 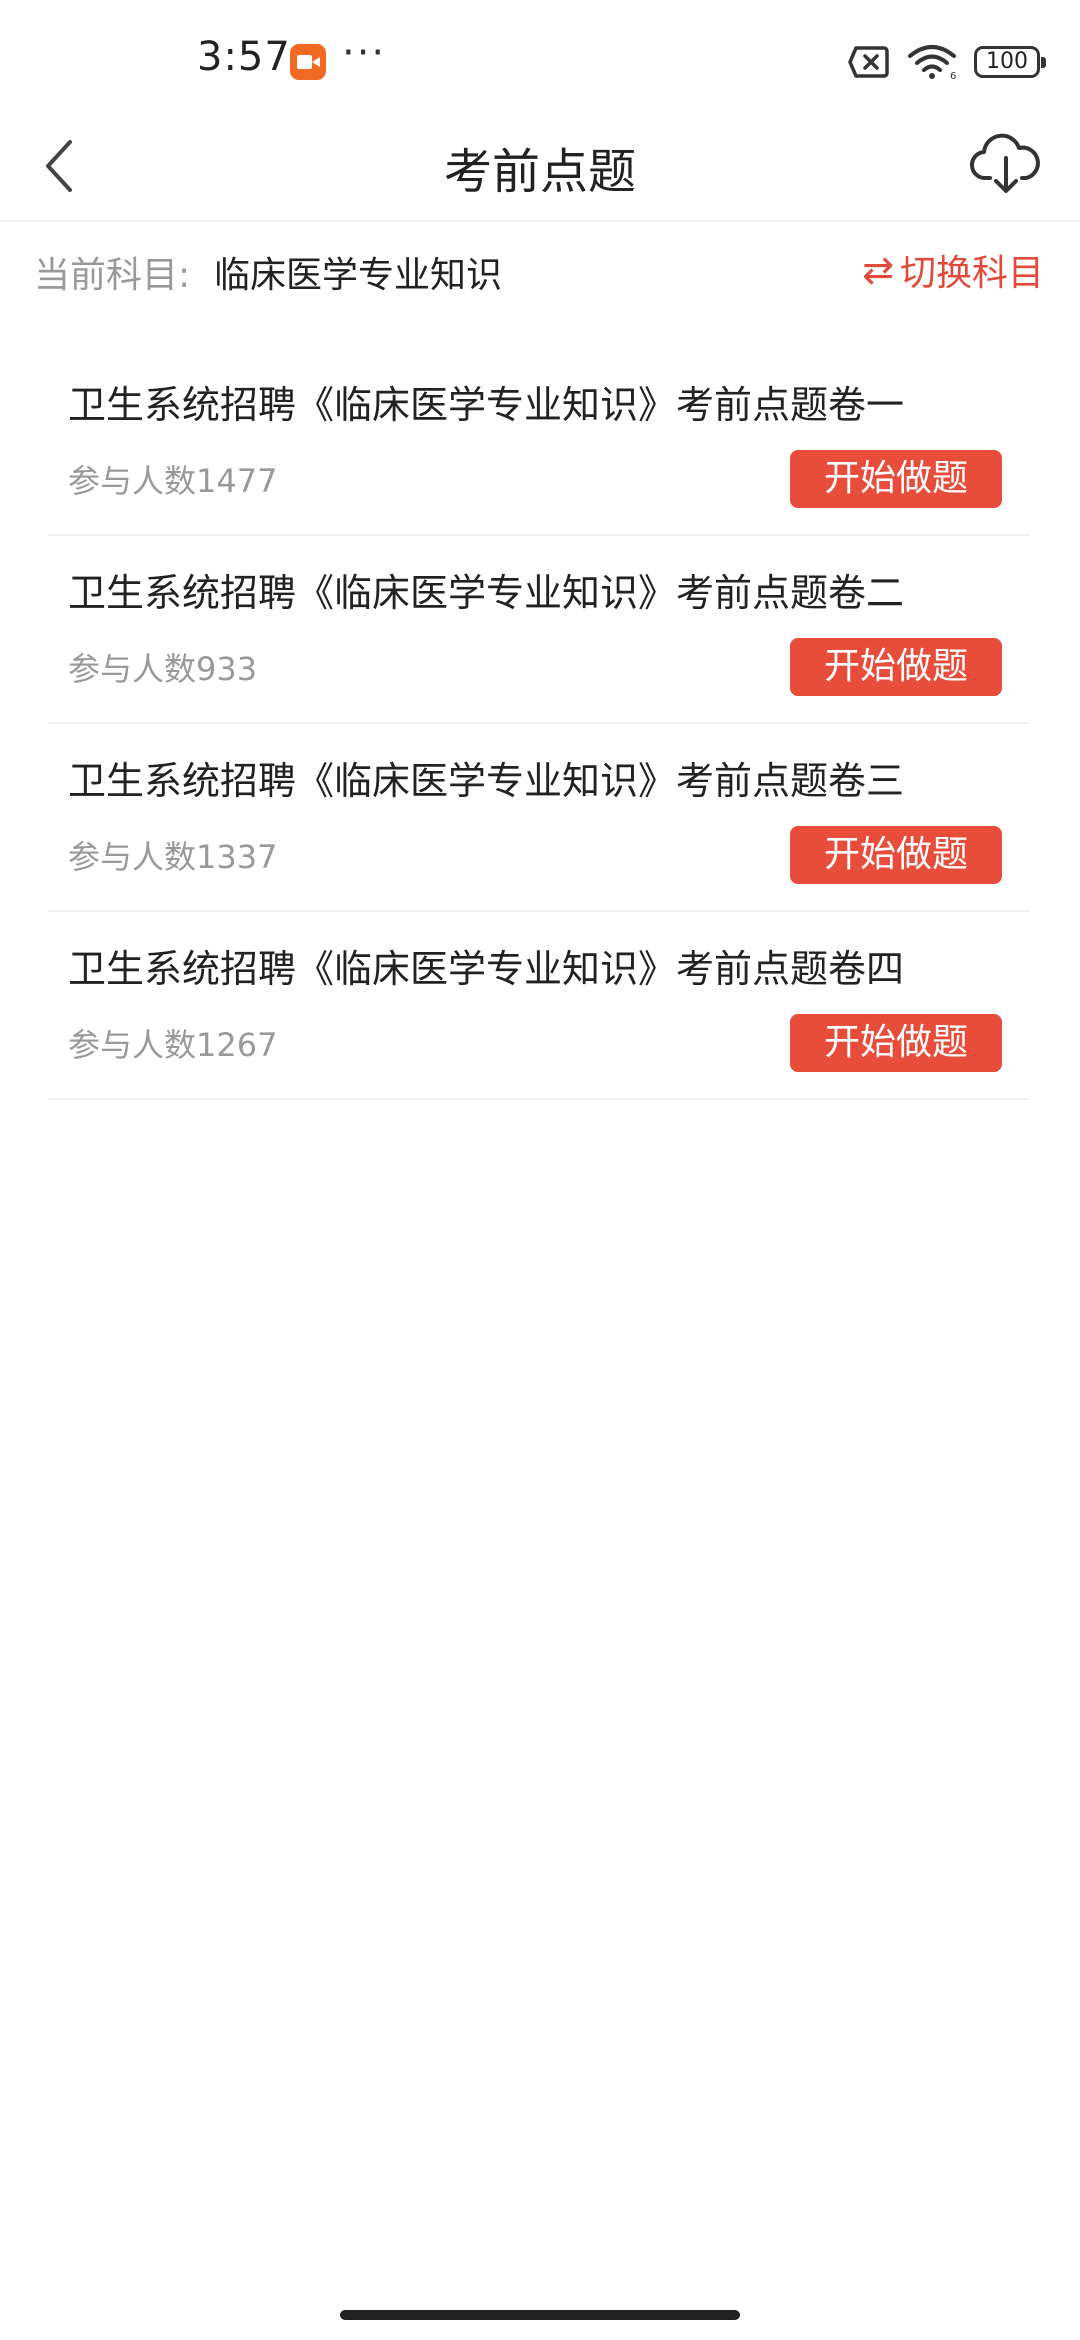 I want to click on header: 考前点题, so click(x=540, y=166).